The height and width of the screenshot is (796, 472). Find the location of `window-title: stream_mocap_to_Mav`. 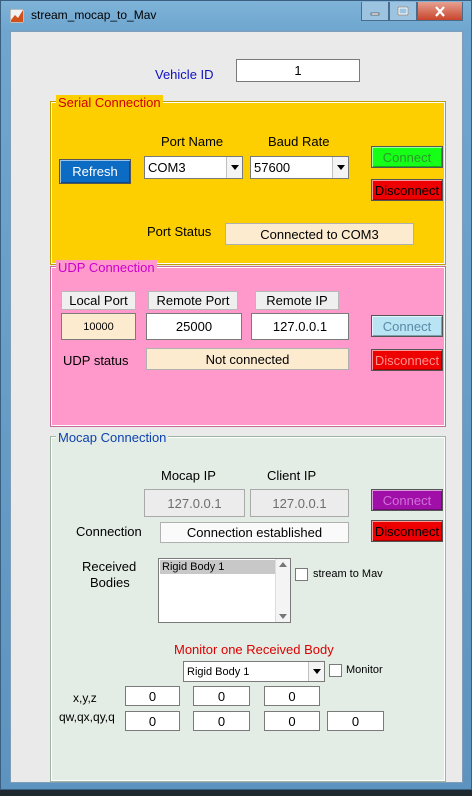

window-title: stream_mocap_to_Mav is located at coordinates (94, 15).